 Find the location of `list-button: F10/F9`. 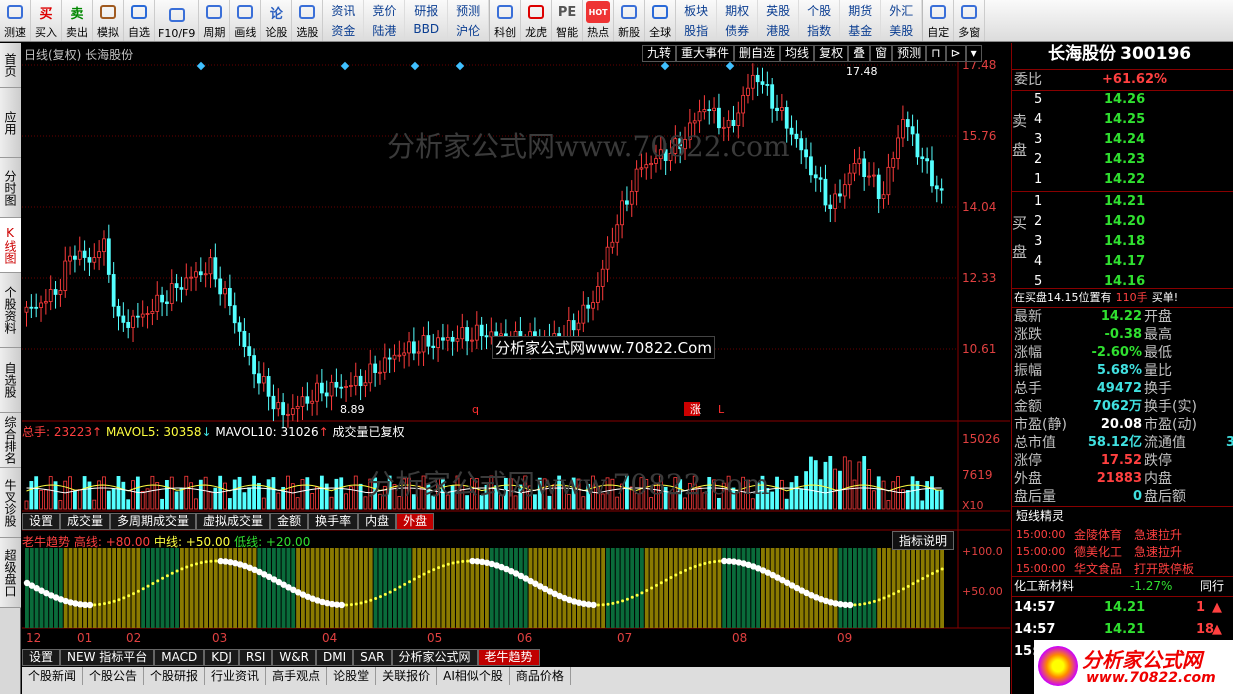

list-button: F10/F9 is located at coordinates (177, 20).